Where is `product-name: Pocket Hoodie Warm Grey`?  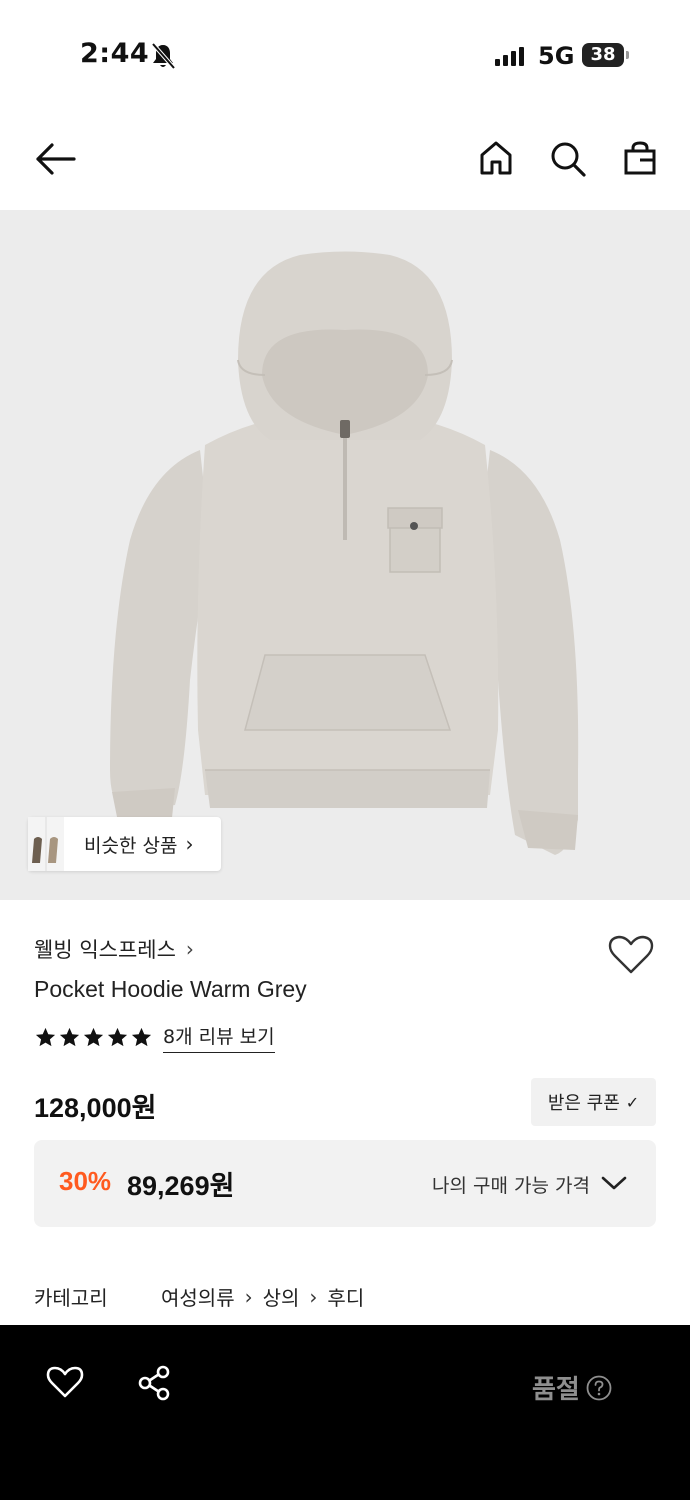 product-name: Pocket Hoodie Warm Grey is located at coordinates (170, 989).